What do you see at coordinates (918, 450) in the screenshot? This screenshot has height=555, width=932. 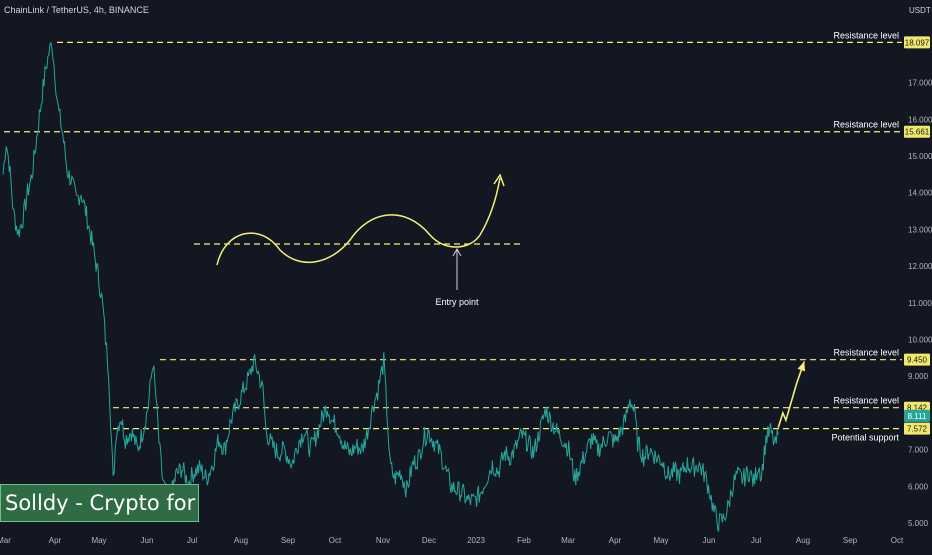 I see `y-tick-label: 7.000` at bounding box center [918, 450].